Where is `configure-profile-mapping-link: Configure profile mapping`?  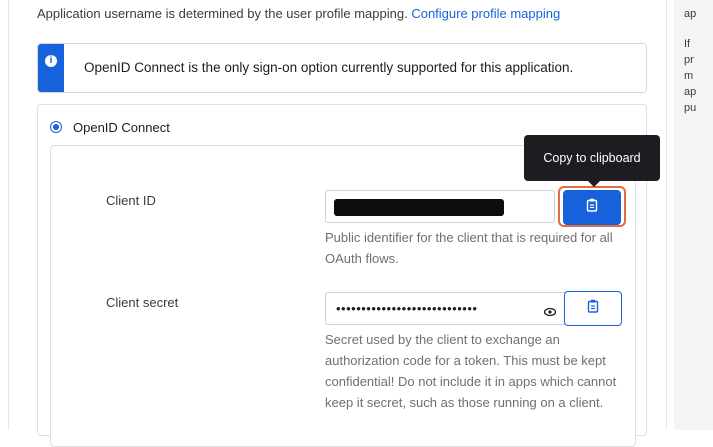 configure-profile-mapping-link: Configure profile mapping is located at coordinates (485, 13).